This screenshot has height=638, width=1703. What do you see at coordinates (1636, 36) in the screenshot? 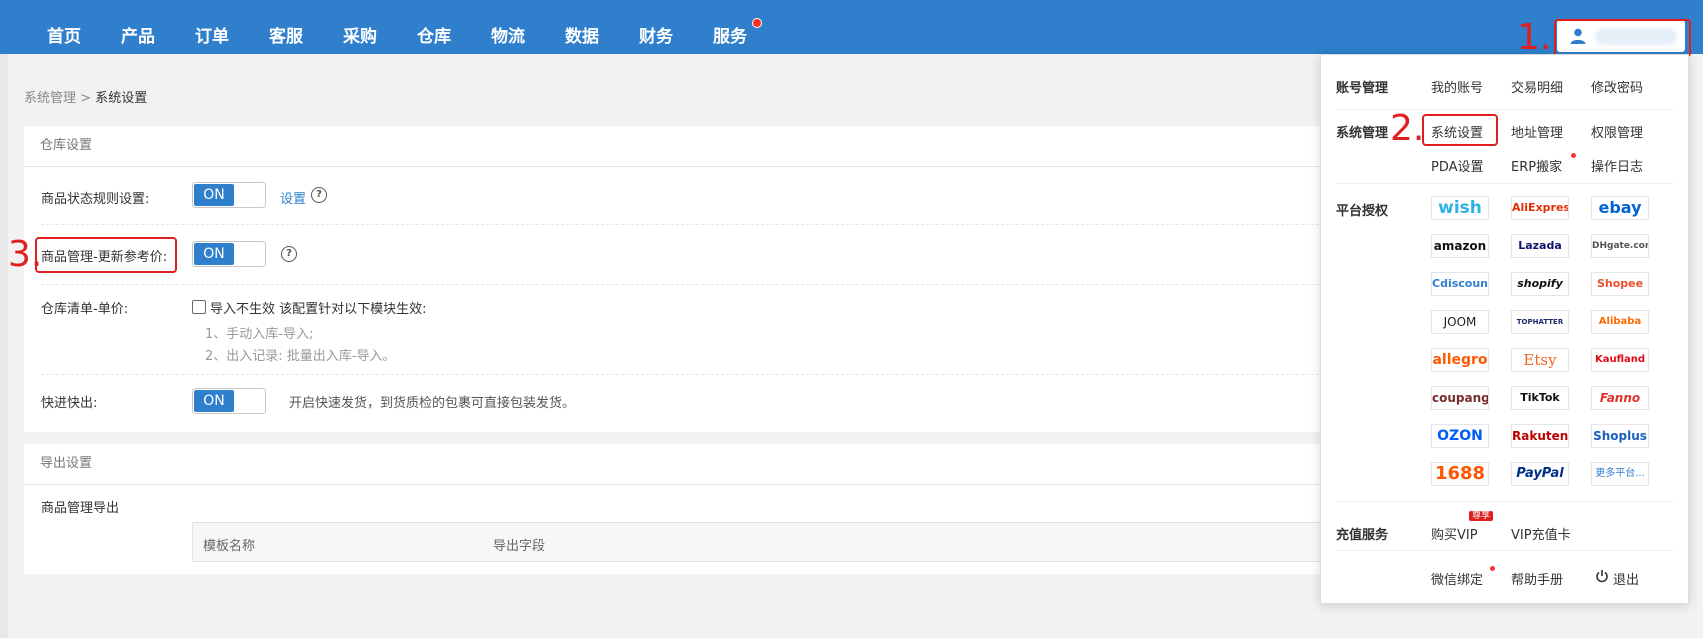
I see `username-blurred` at bounding box center [1636, 36].